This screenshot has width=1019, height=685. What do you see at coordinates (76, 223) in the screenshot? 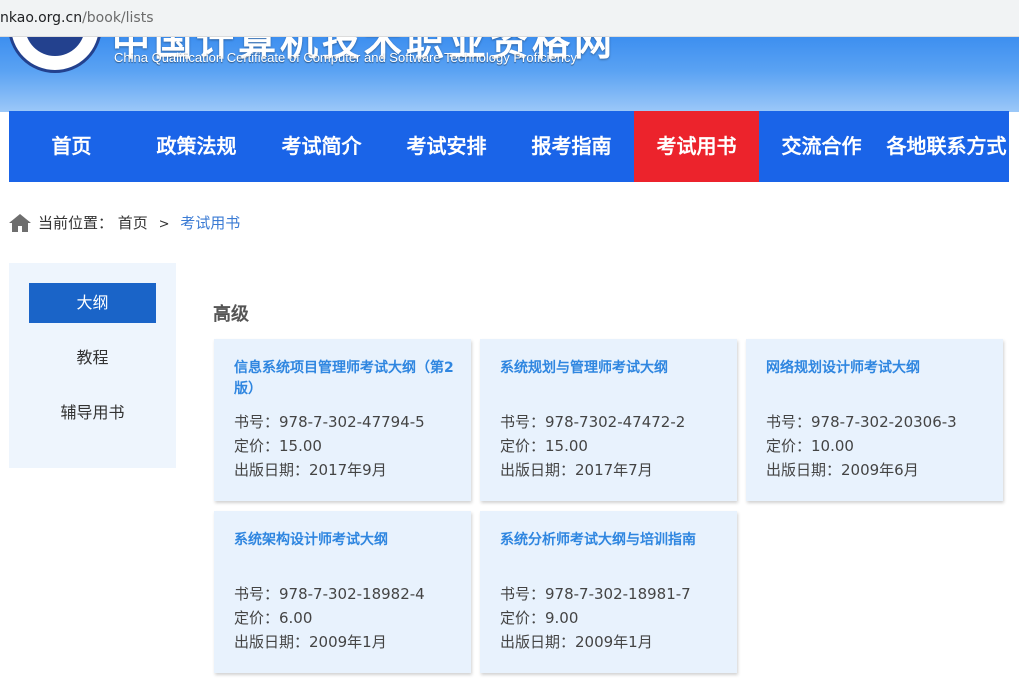
I see `breadcrumb-prefix: 当前位置：` at bounding box center [76, 223].